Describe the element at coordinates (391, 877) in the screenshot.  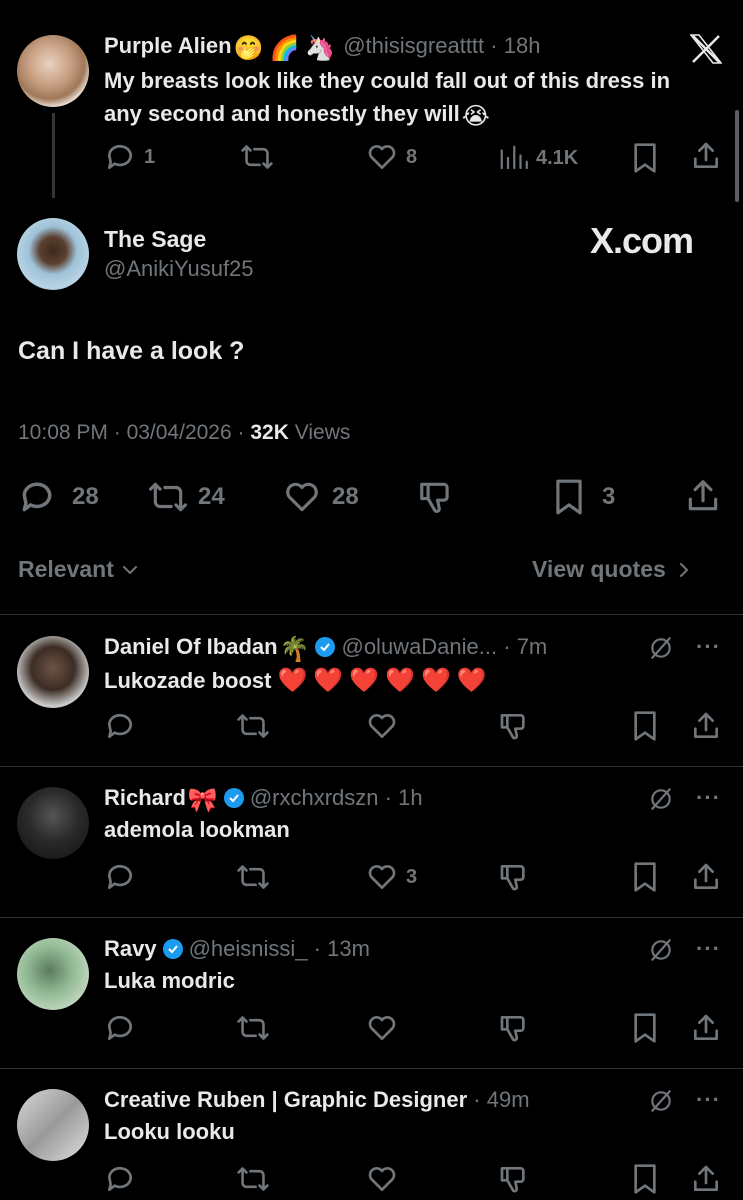
I see `like-button: 3` at that location.